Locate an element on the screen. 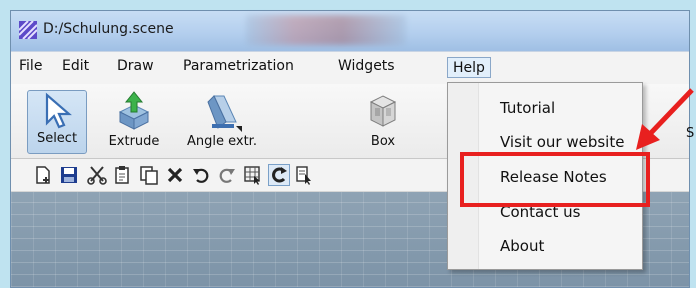 The height and width of the screenshot is (288, 696). menu-parametrization: Parametrization is located at coordinates (238, 66).